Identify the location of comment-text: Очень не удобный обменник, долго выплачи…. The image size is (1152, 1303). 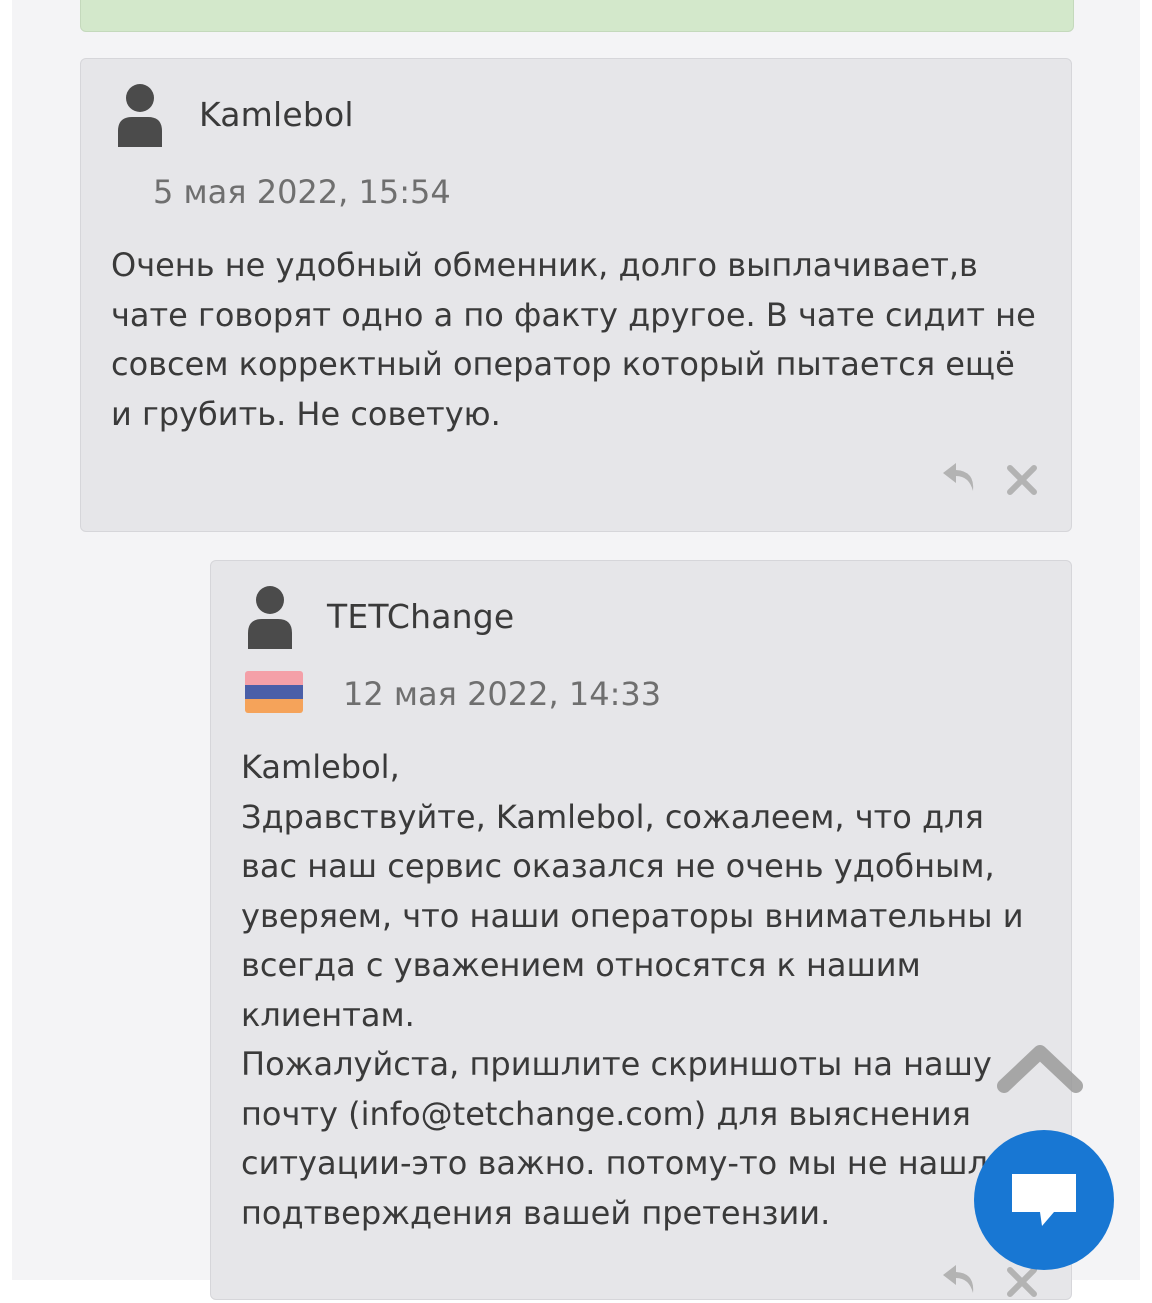
(573, 339).